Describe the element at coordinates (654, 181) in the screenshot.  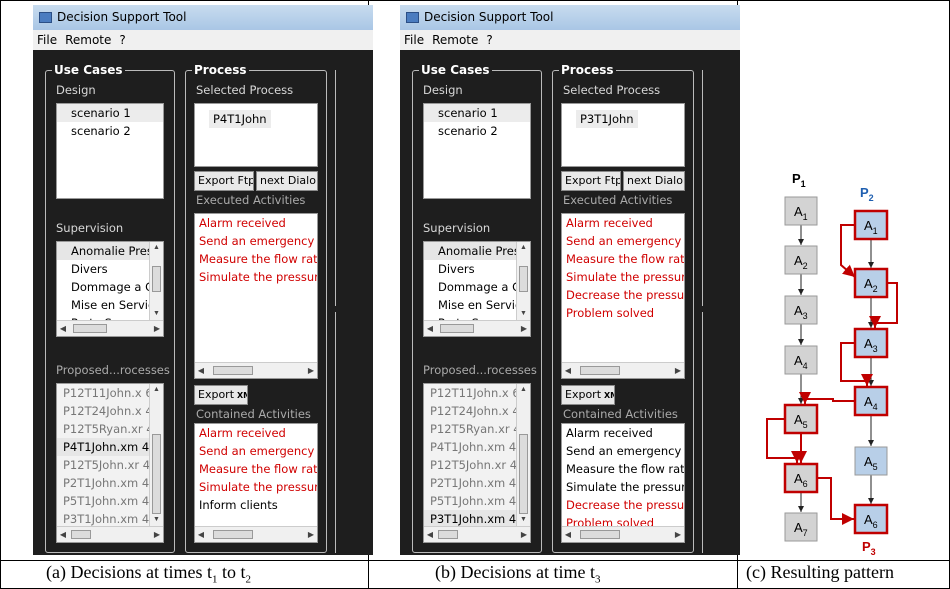
I see `next-dialog-button: next Dialo` at that location.